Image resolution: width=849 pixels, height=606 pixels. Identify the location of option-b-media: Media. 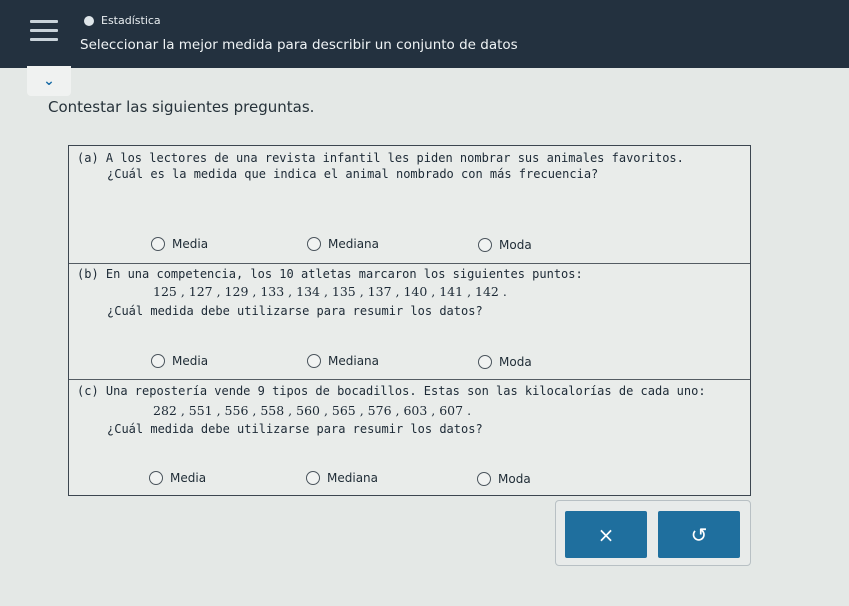
(179, 361).